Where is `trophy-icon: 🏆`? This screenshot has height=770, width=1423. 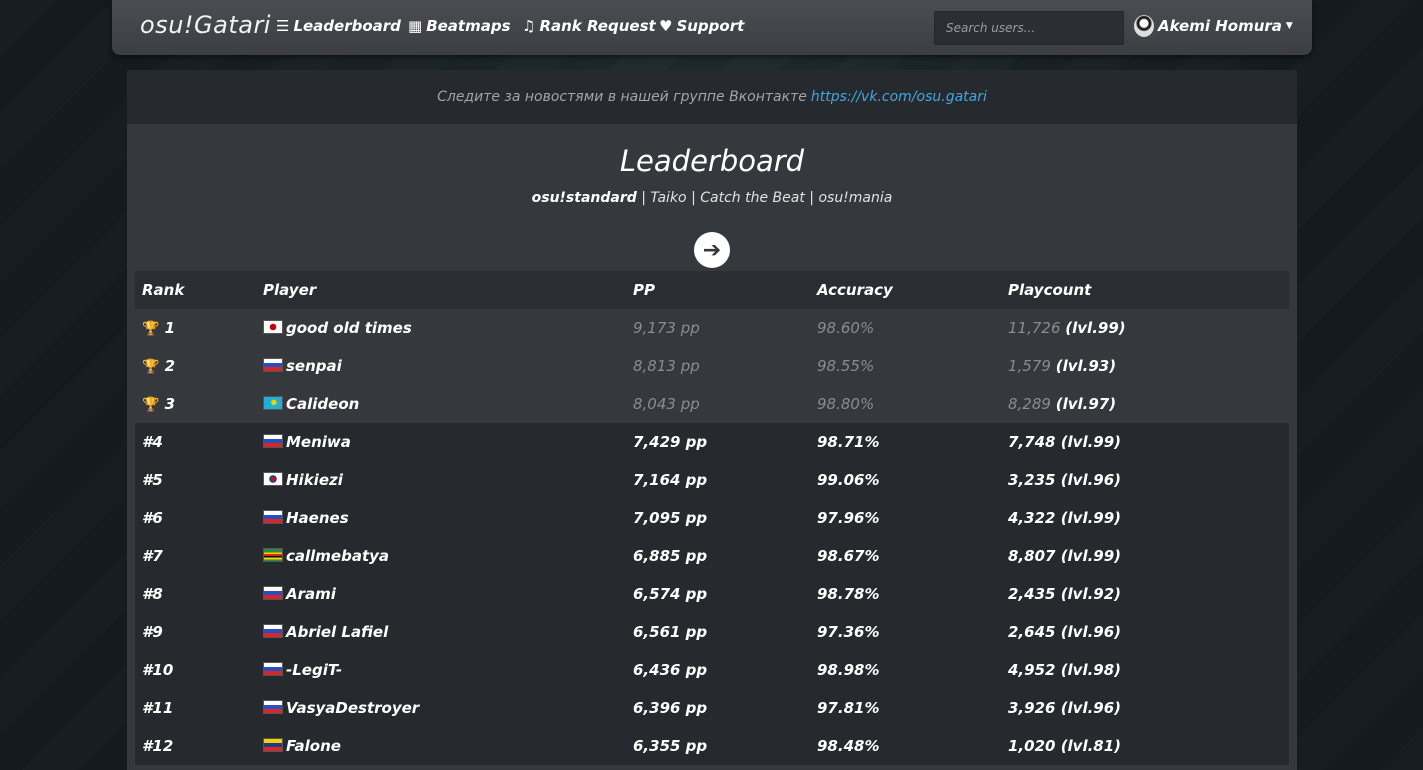 trophy-icon: 🏆 is located at coordinates (151, 329).